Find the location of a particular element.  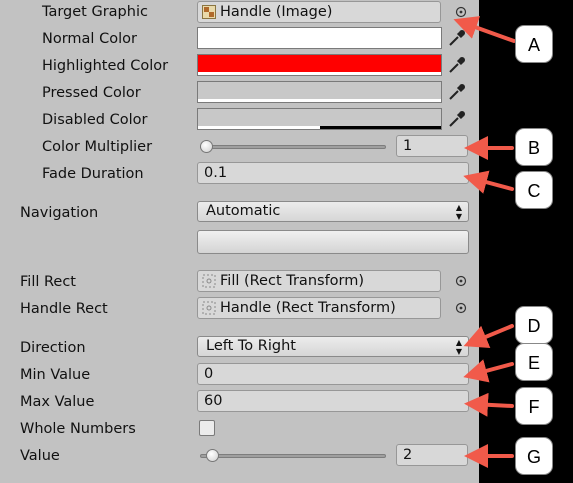

callout-e: E is located at coordinates (534, 362).